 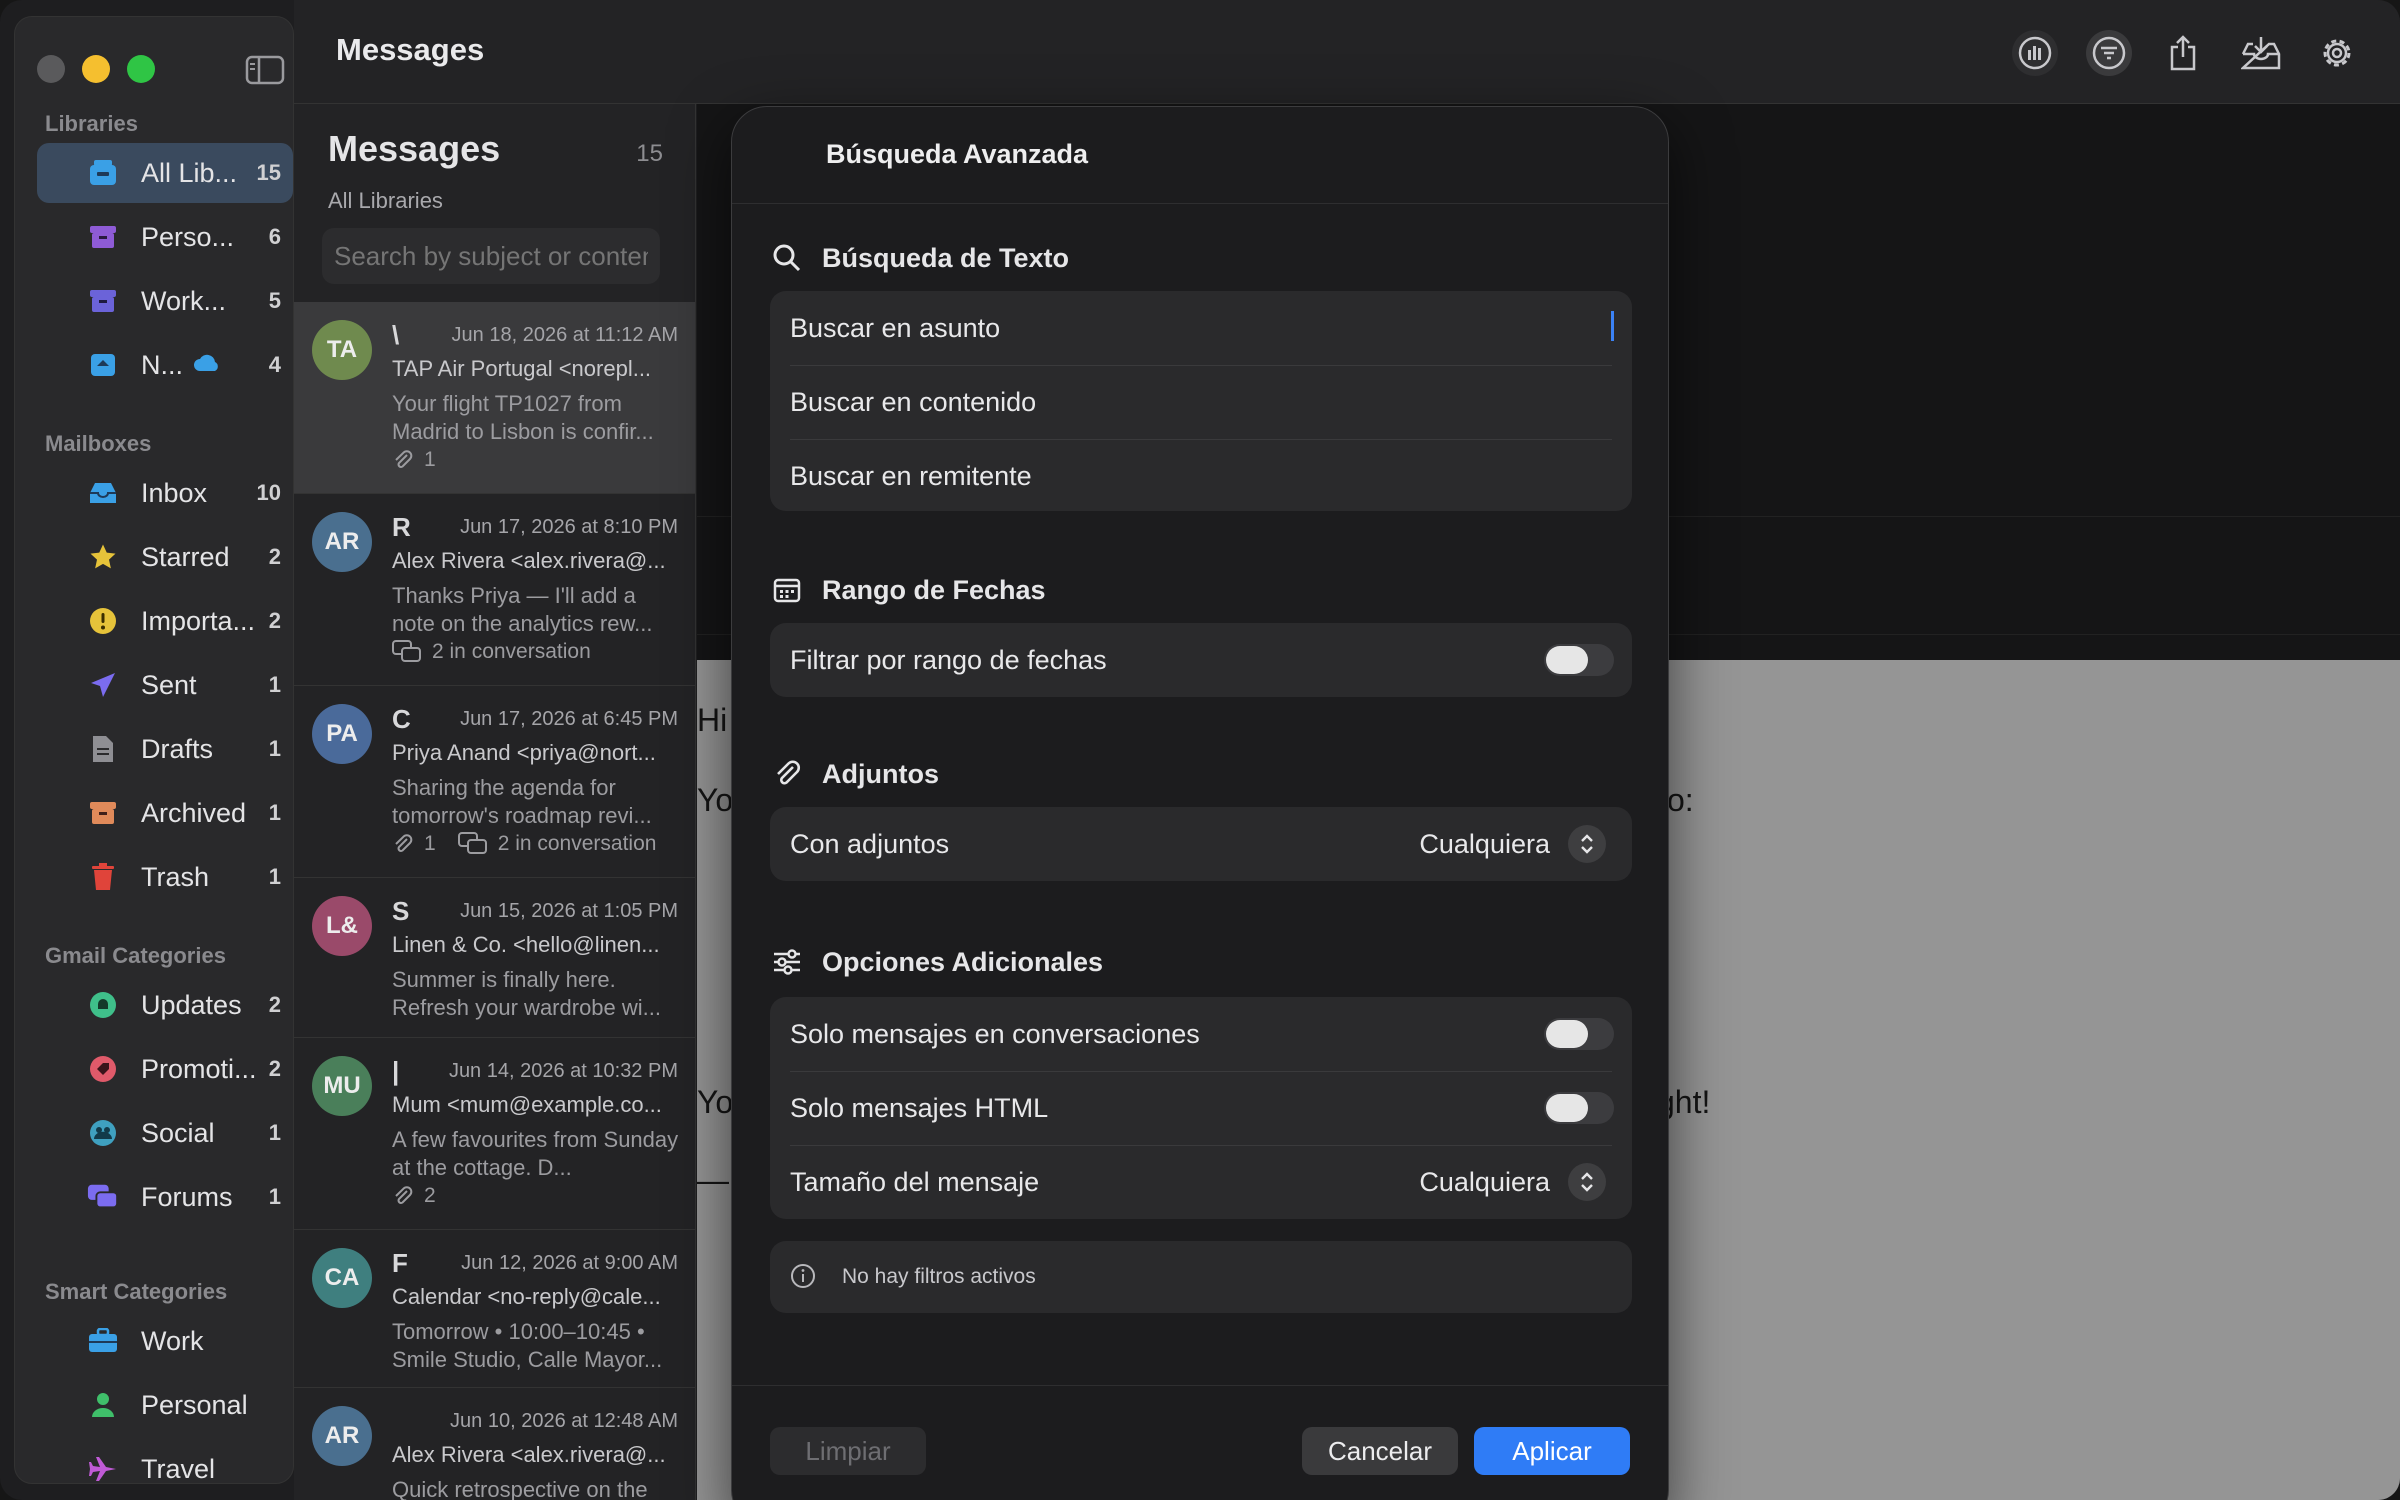 What do you see at coordinates (135, 955) in the screenshot?
I see `gmail-categories-header: Gmail Categories` at bounding box center [135, 955].